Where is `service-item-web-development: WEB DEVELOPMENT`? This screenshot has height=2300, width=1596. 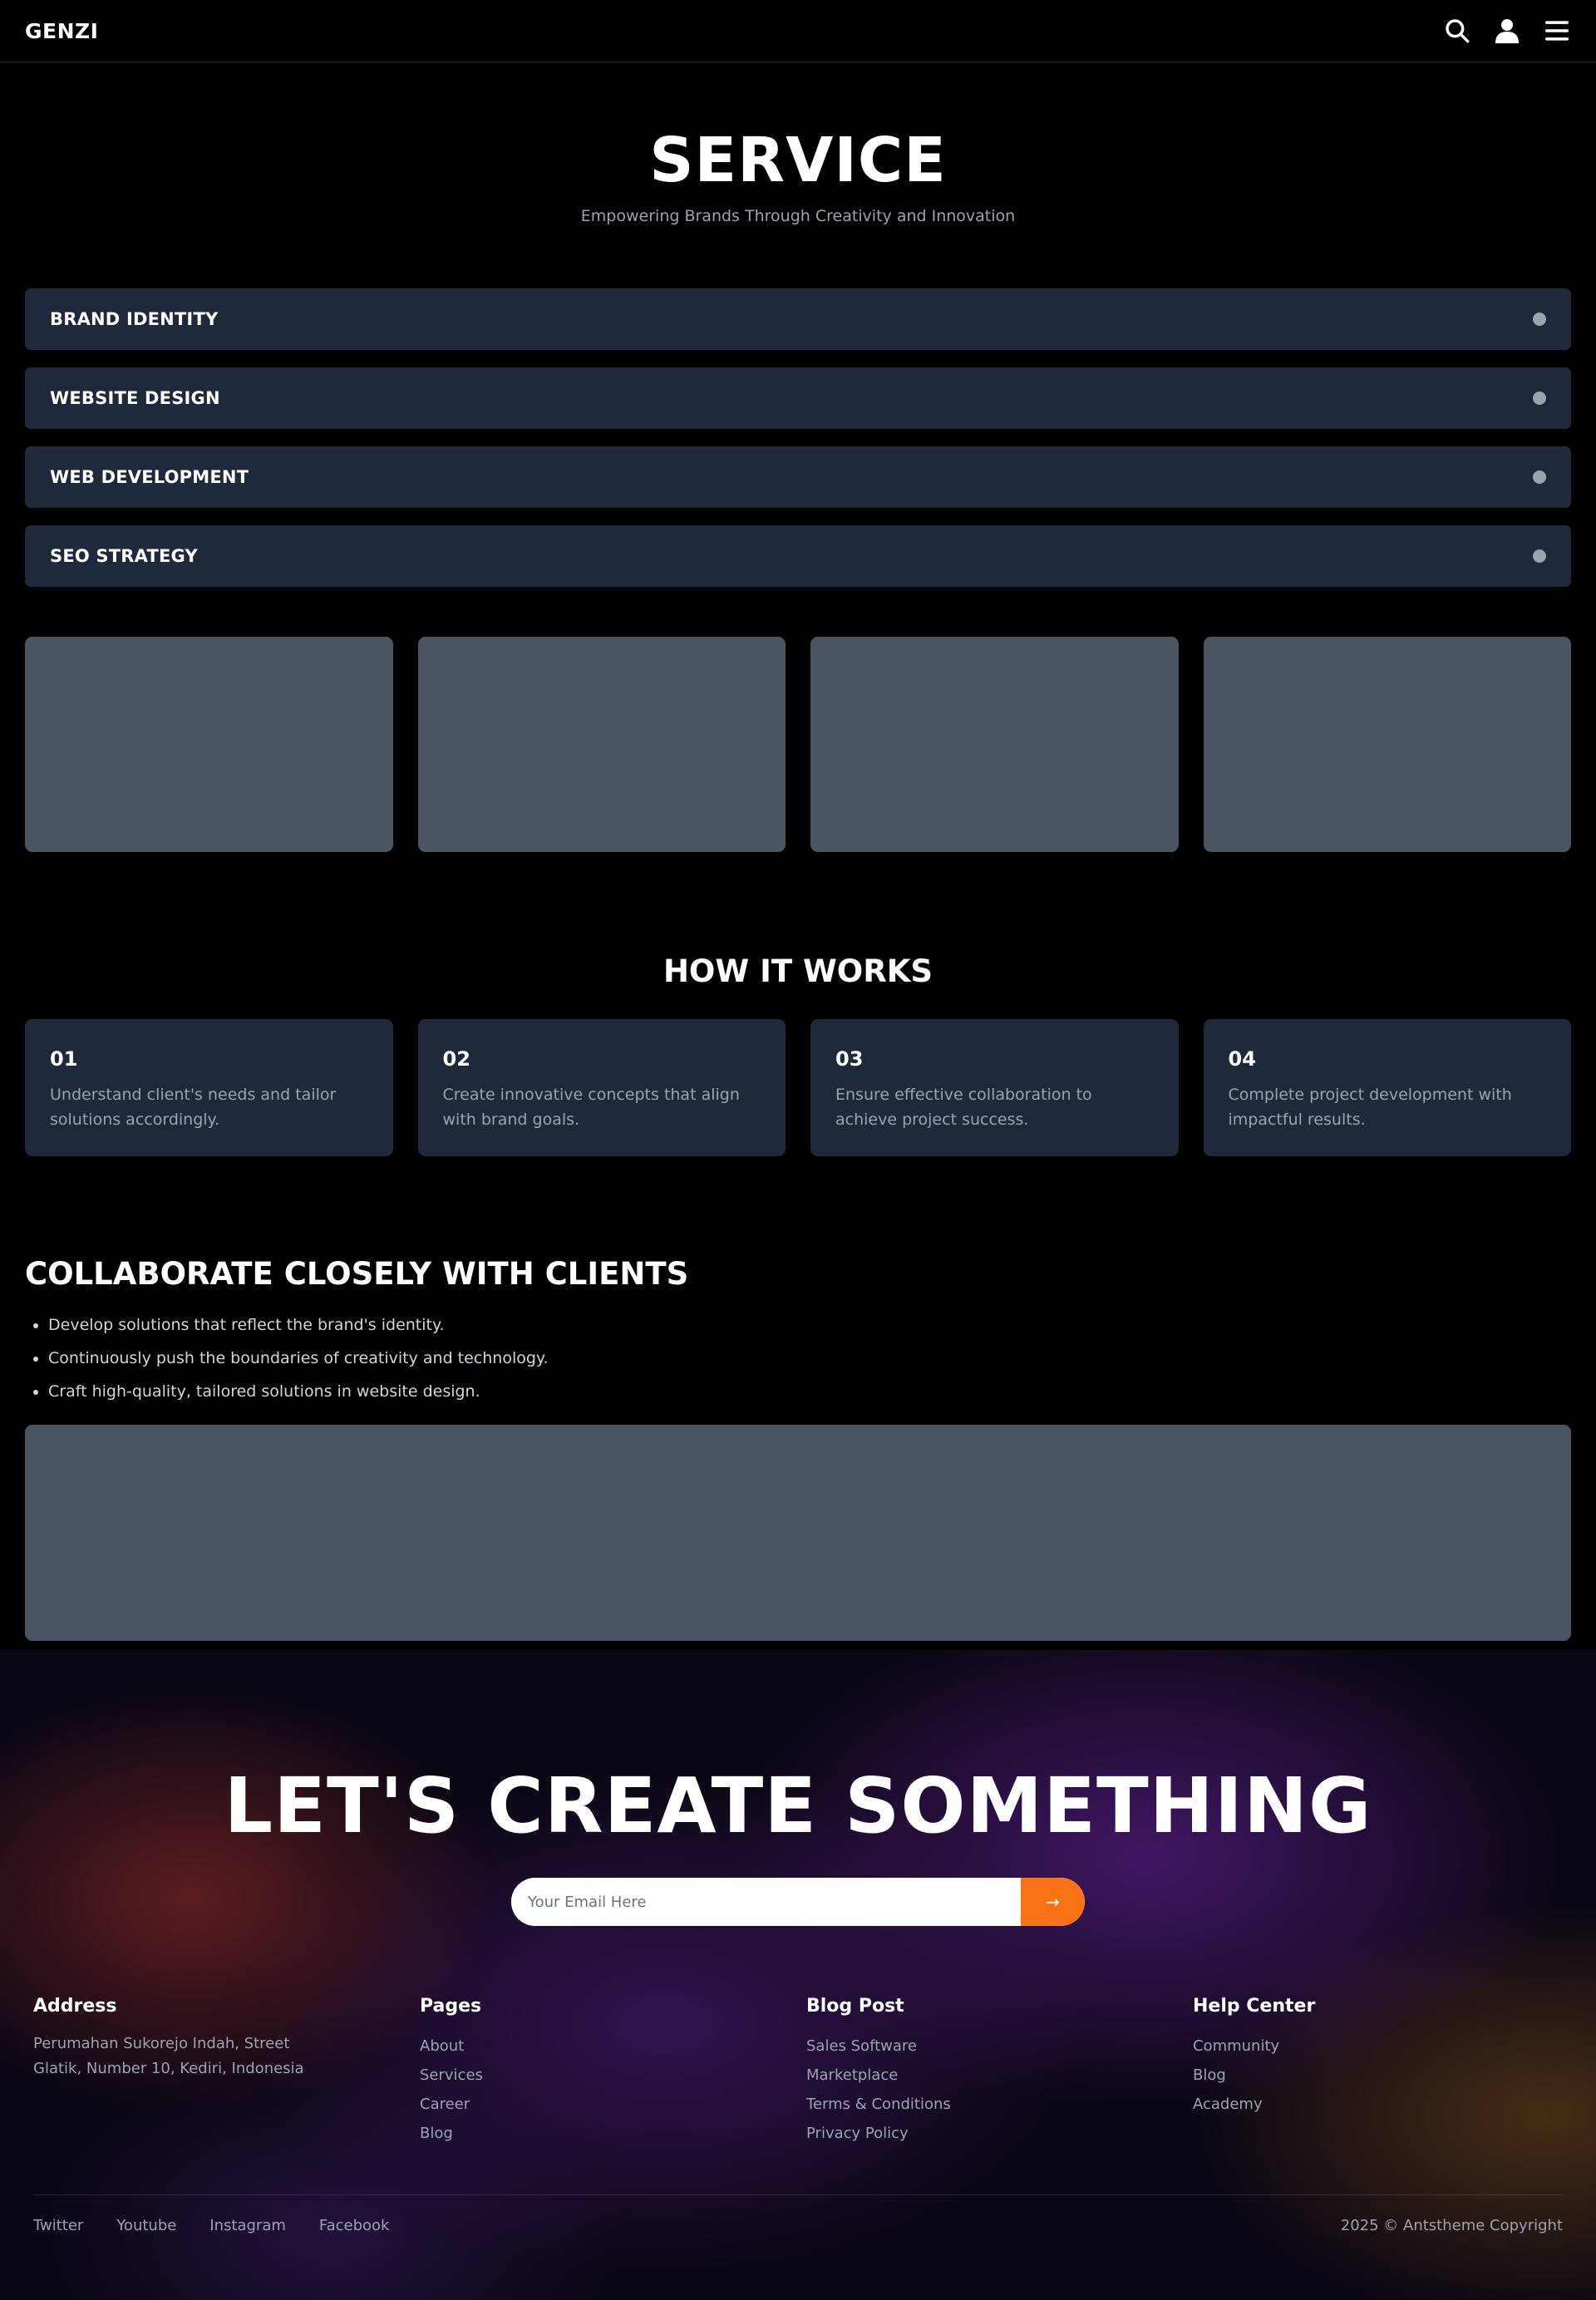 service-item-web-development: WEB DEVELOPMENT is located at coordinates (798, 477).